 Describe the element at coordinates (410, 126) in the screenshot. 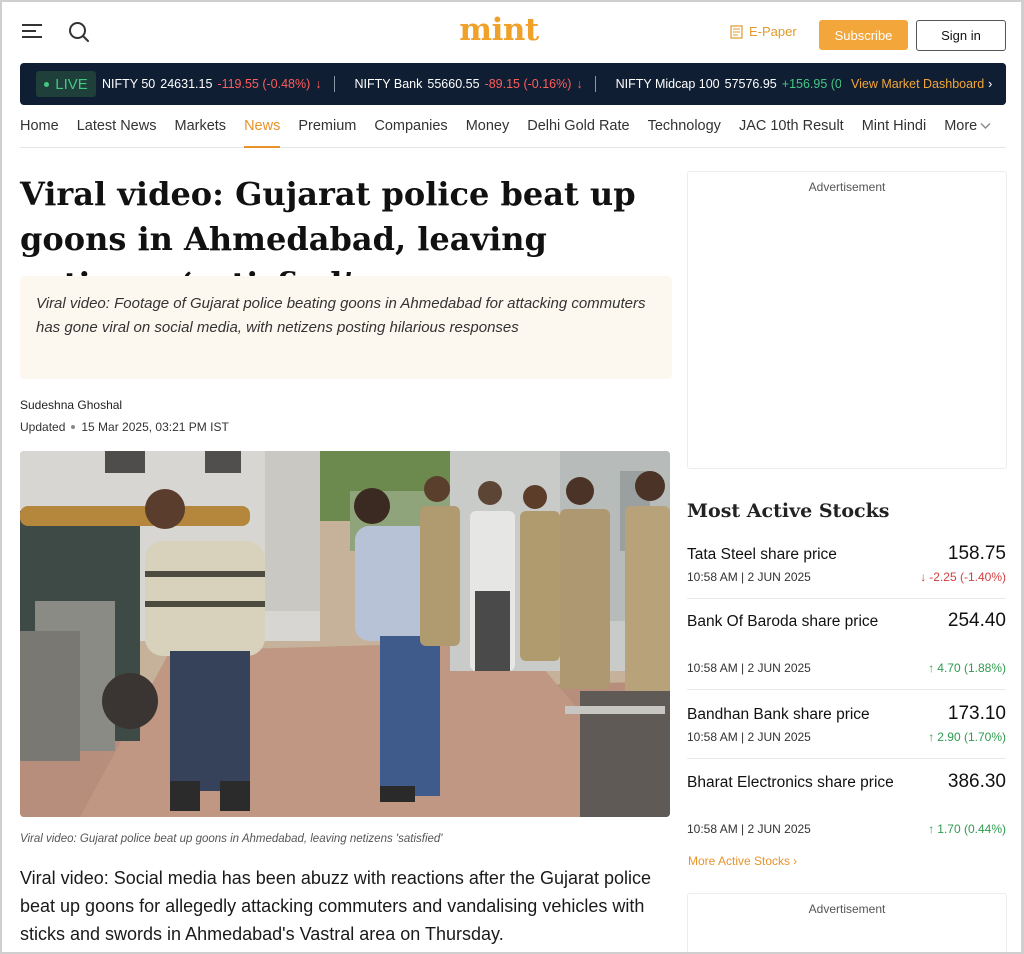

I see `nav-item-companies: Companies` at that location.